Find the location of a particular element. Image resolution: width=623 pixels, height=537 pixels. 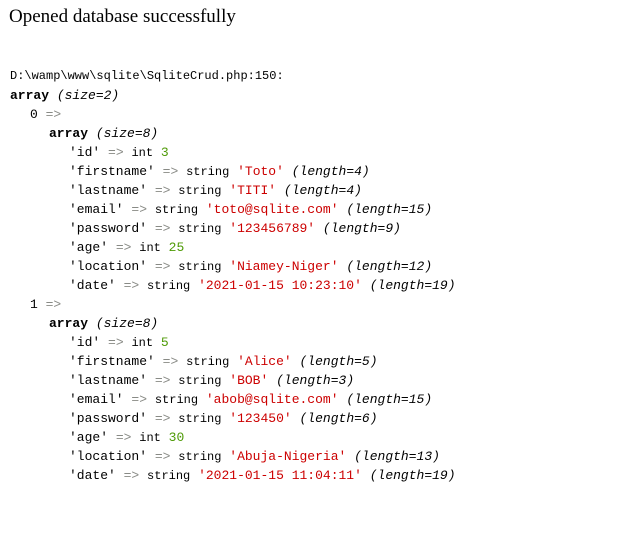

field-row: 'password' => string '123450' (length=6) is located at coordinates (233, 418).